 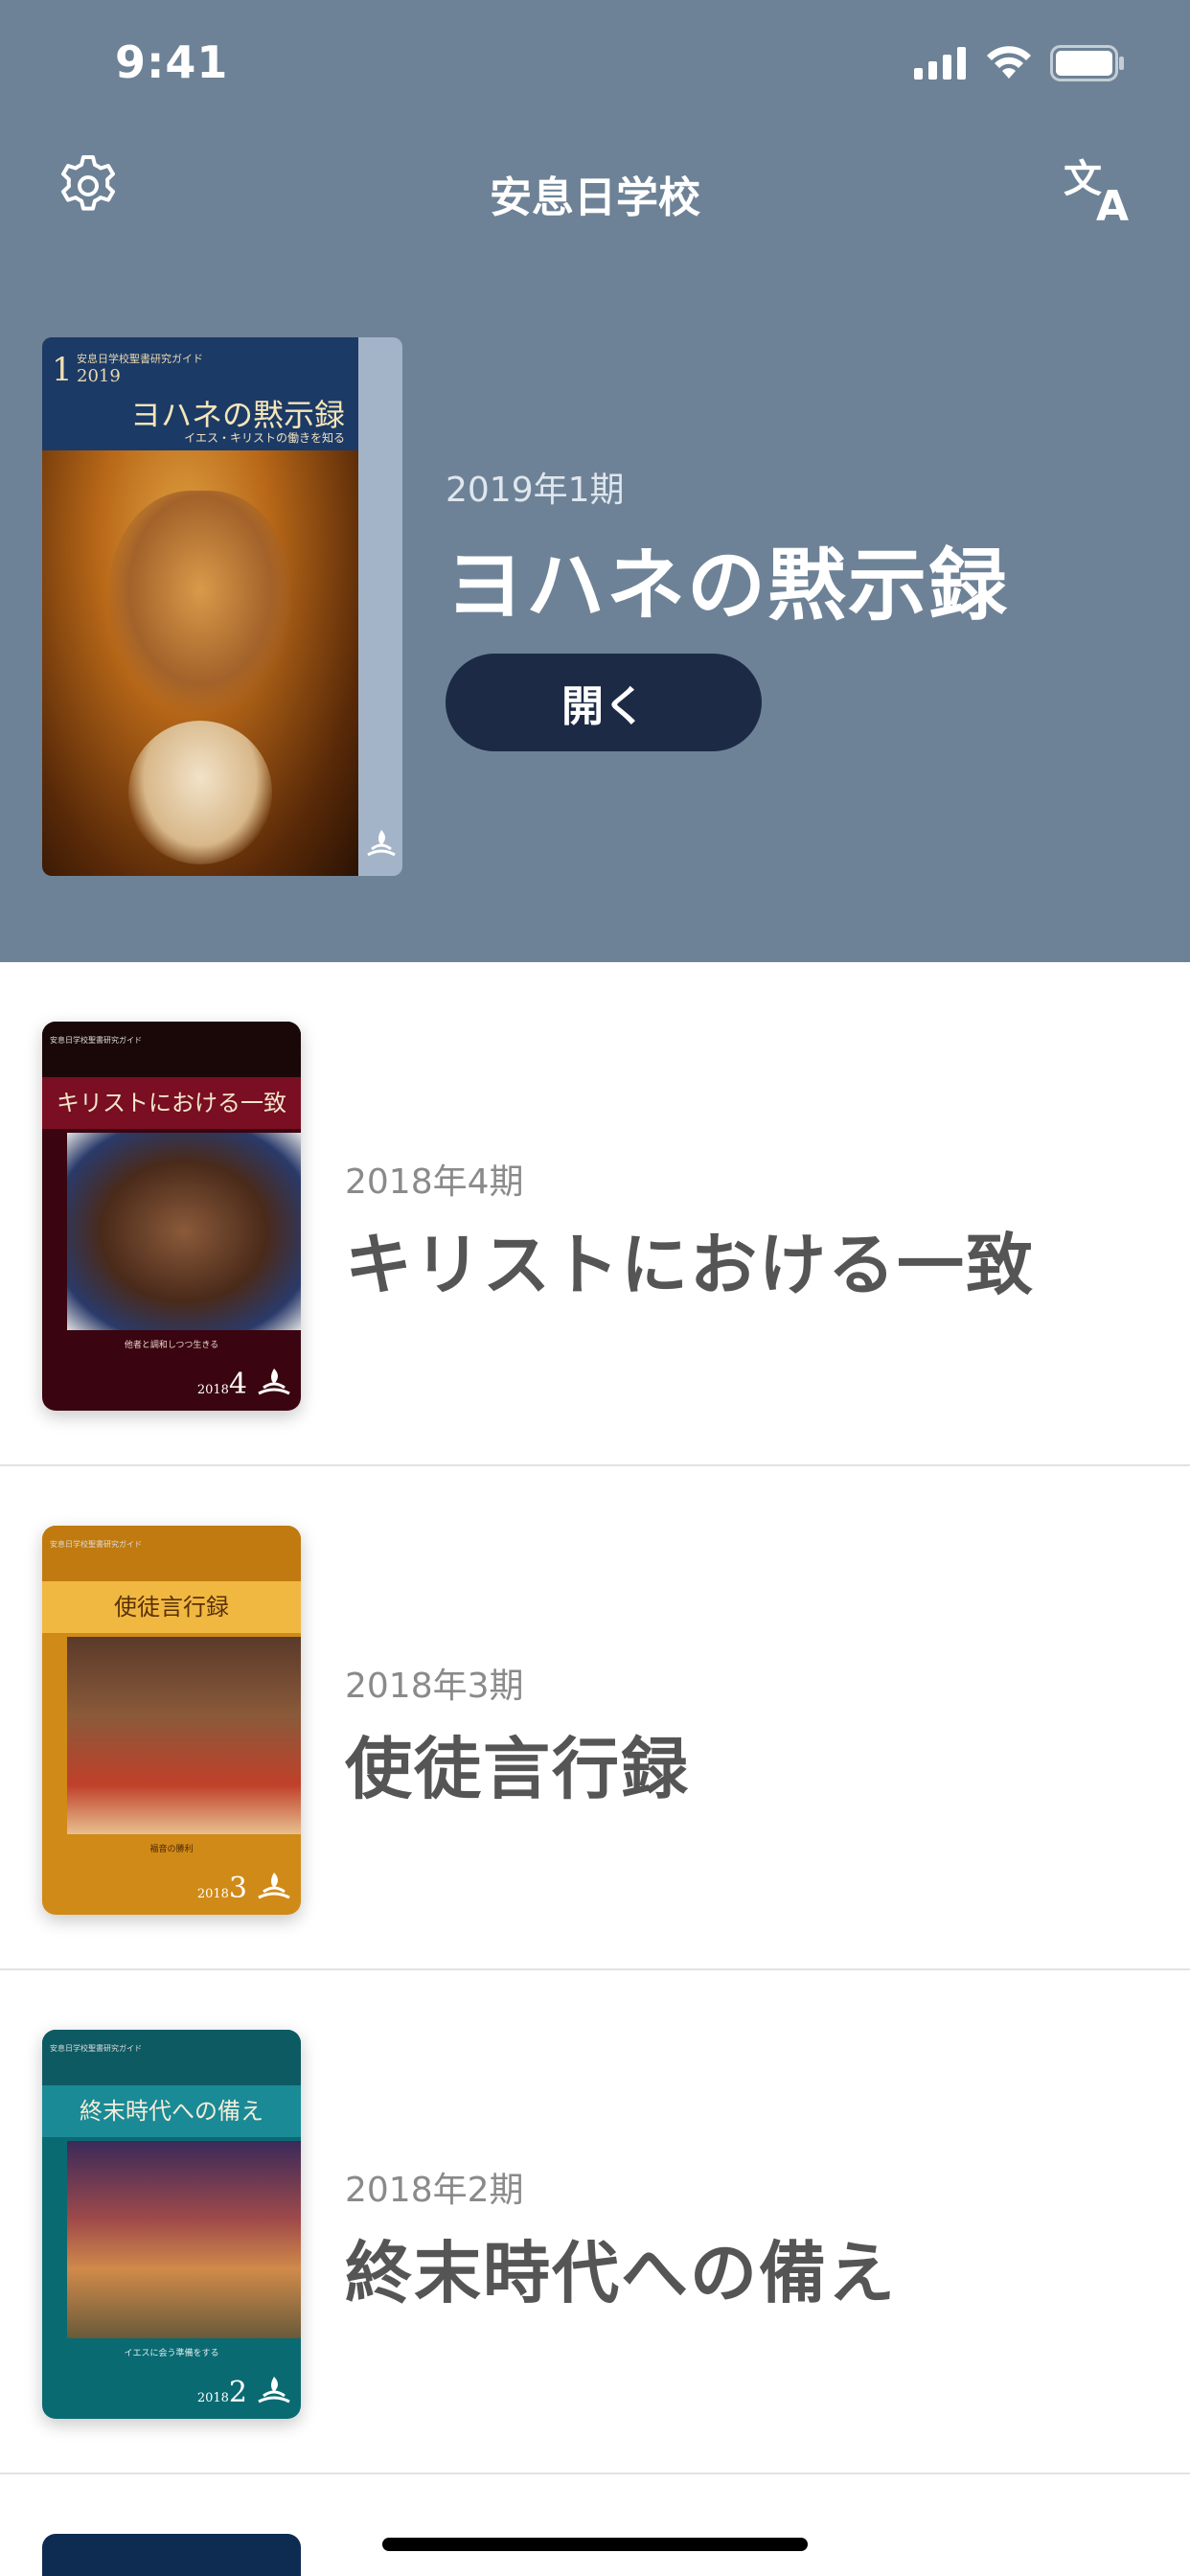 I want to click on cover-title: 使徒言行録, so click(x=171, y=1607).